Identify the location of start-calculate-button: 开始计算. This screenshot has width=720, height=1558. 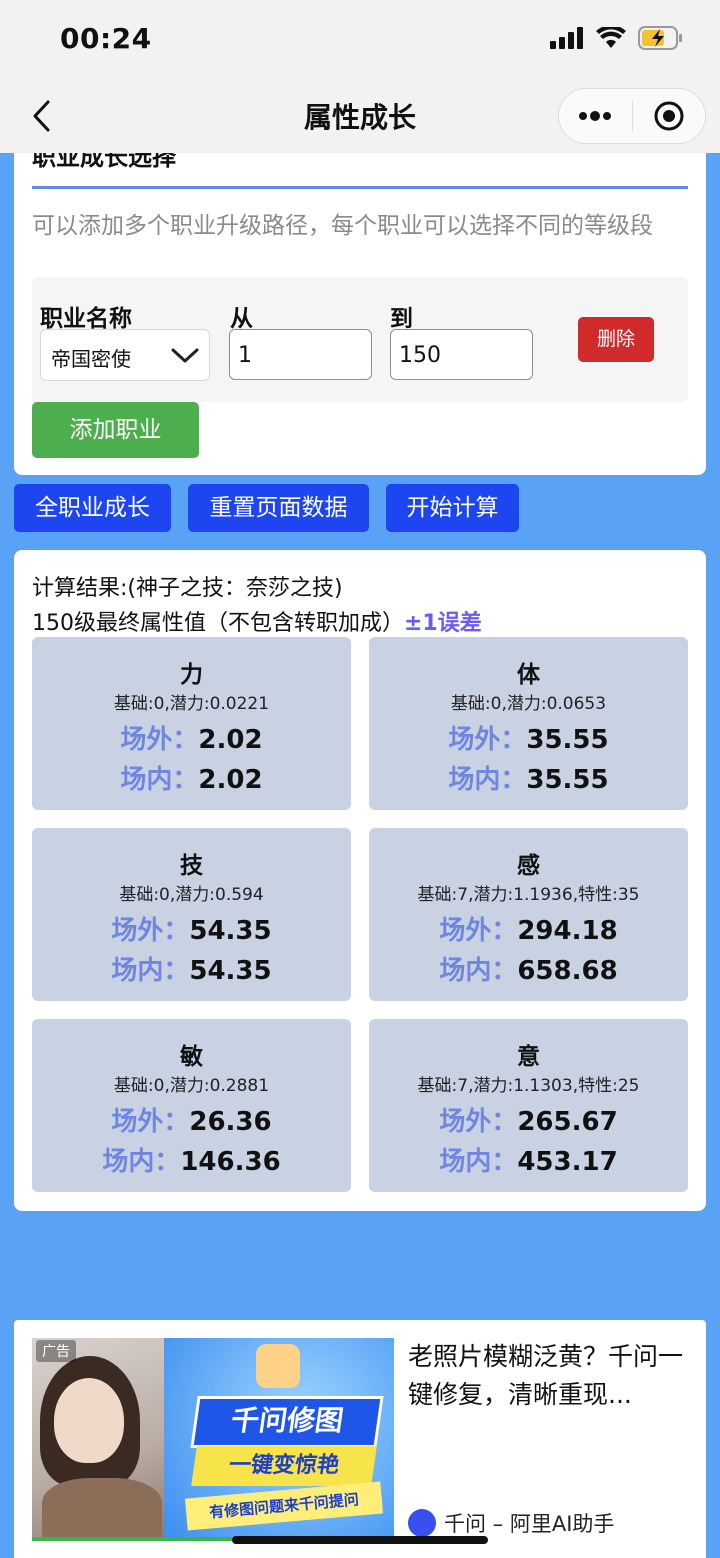
(452, 508).